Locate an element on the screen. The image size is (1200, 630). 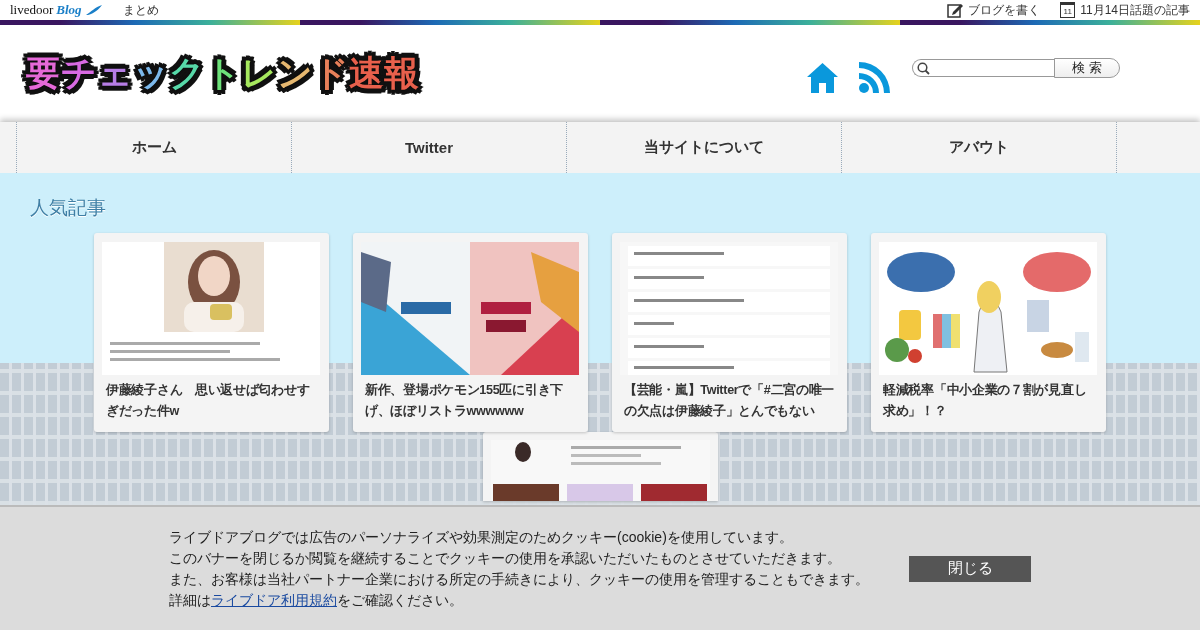
rss-icon is located at coordinates (874, 77).